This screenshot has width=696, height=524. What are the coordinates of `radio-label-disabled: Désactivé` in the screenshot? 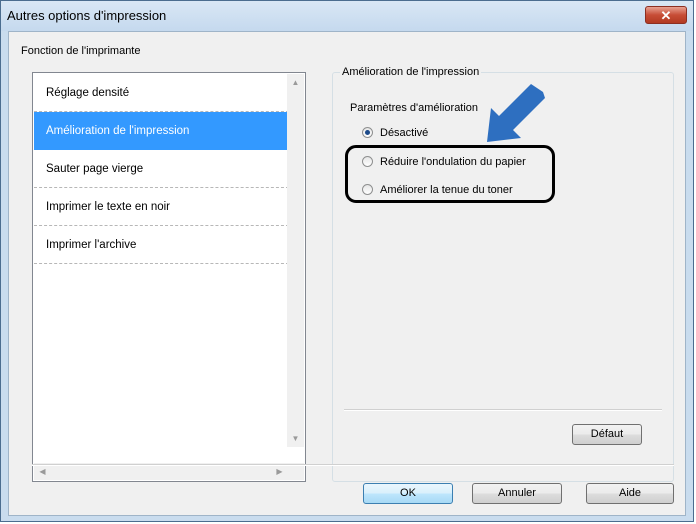 It's located at (404, 133).